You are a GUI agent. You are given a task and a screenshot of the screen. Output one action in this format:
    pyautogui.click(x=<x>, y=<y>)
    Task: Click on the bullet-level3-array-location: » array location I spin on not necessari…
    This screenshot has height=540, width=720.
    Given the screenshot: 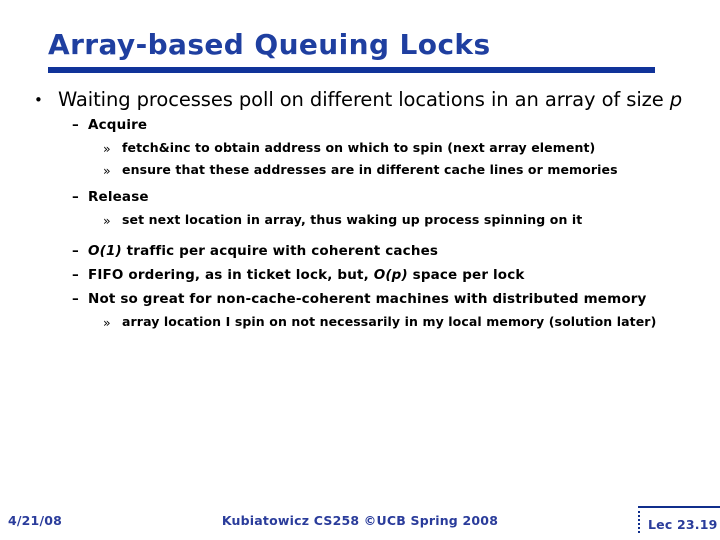 What is the action you would take?
    pyautogui.click(x=360, y=322)
    